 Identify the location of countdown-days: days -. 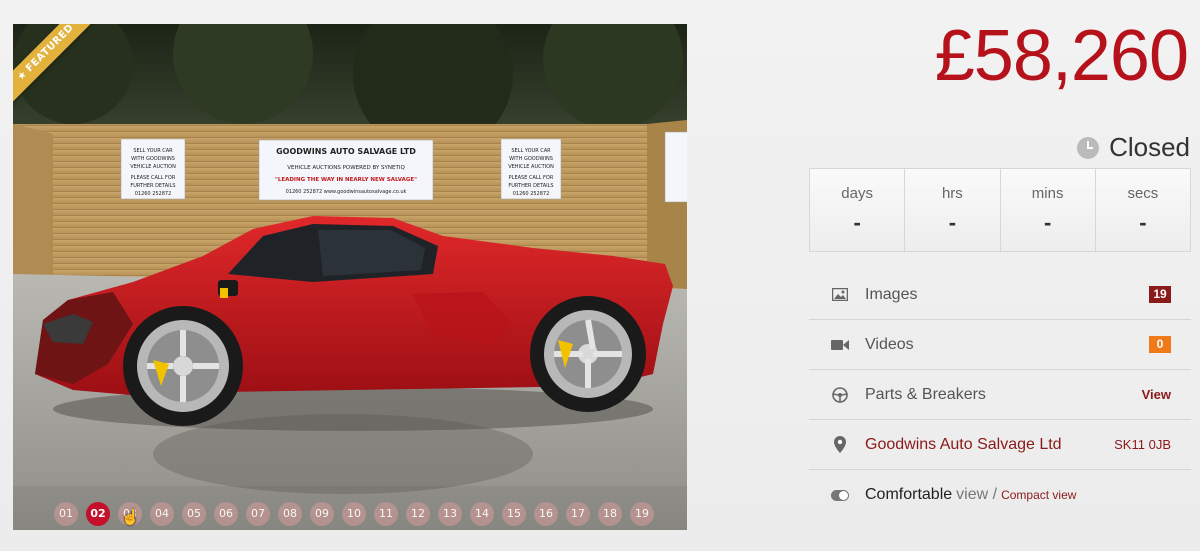
(858, 210).